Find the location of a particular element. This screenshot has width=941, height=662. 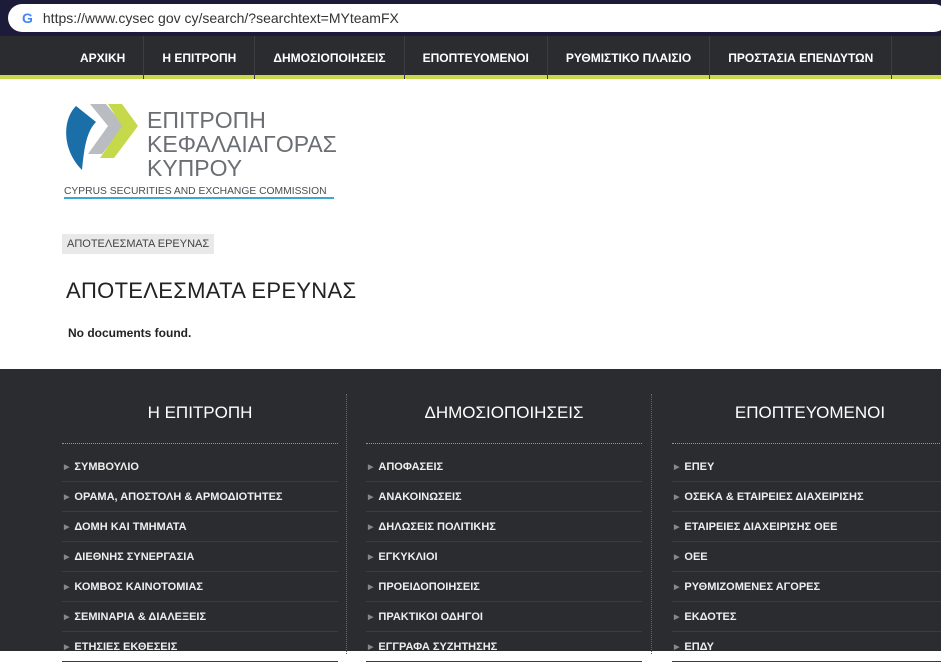

footer-link-label: ΡΥΘΜΙΖΟΜΕΝΕΣ ΑΓΟΡΕΣ is located at coordinates (752, 586).